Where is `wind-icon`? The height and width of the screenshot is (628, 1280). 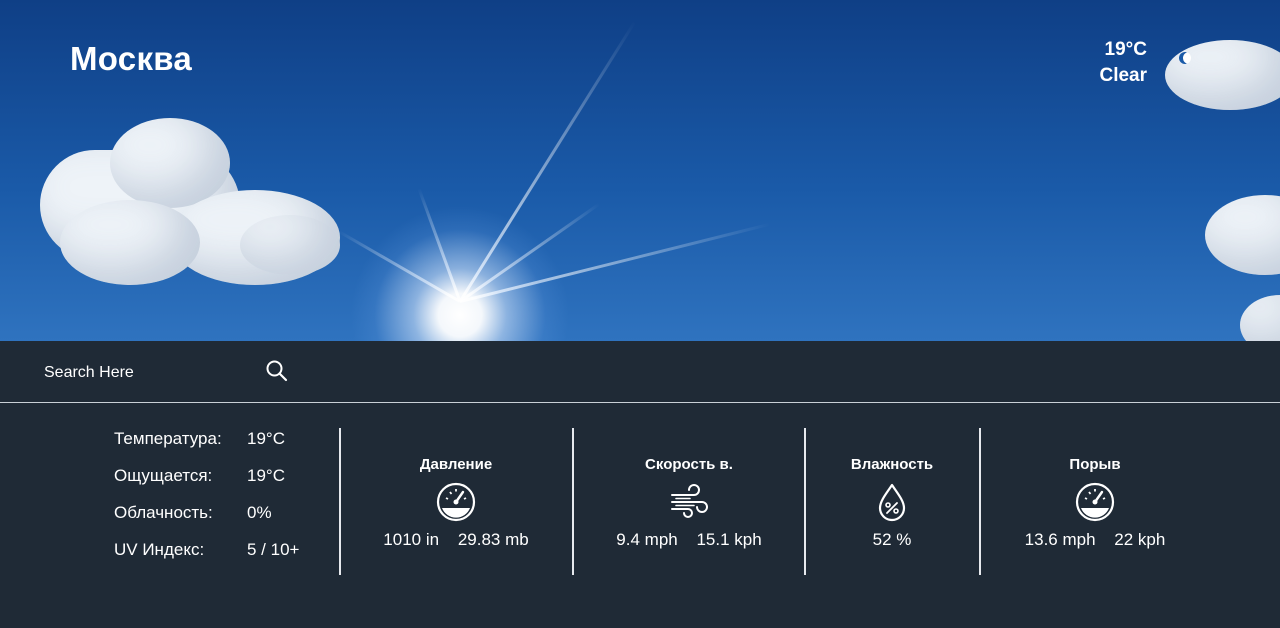
wind-icon is located at coordinates (689, 501).